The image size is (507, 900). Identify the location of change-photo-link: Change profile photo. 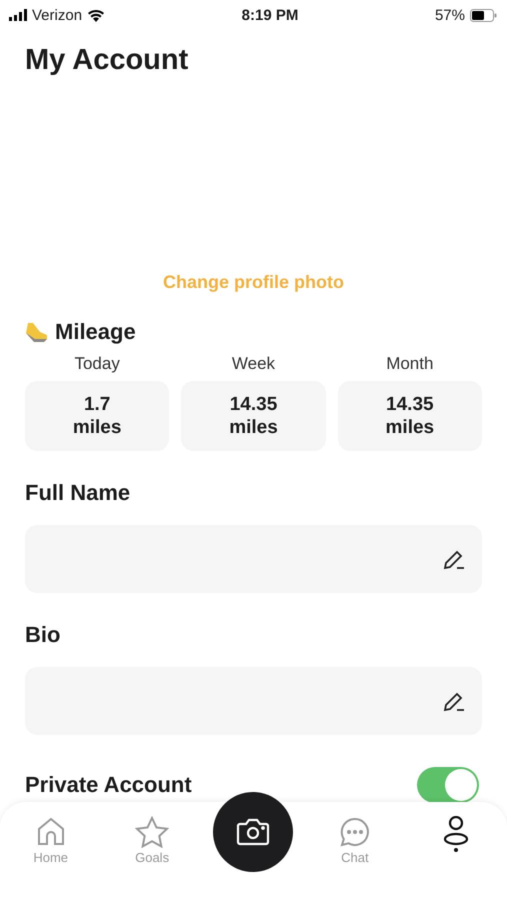
(253, 282).